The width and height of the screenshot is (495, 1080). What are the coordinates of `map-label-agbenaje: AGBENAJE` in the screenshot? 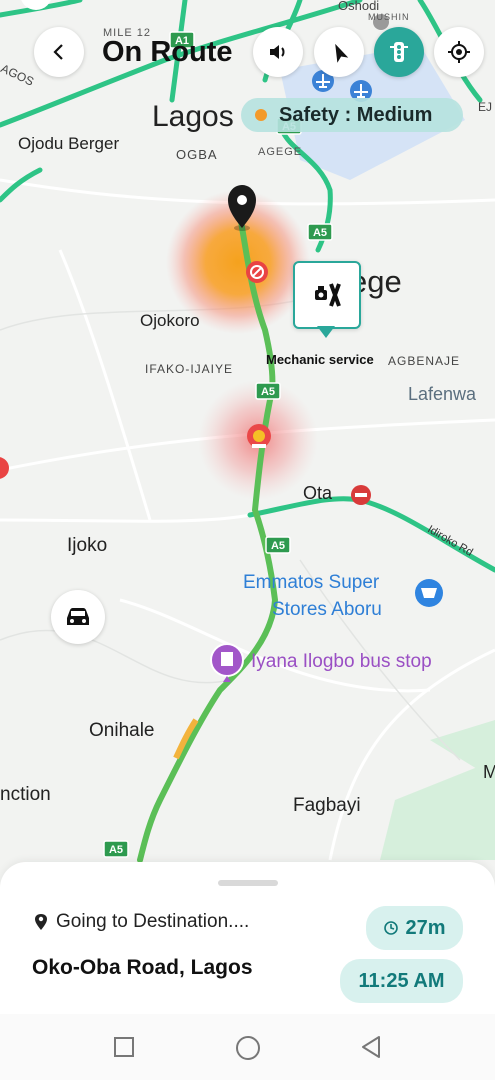 It's located at (424, 361).